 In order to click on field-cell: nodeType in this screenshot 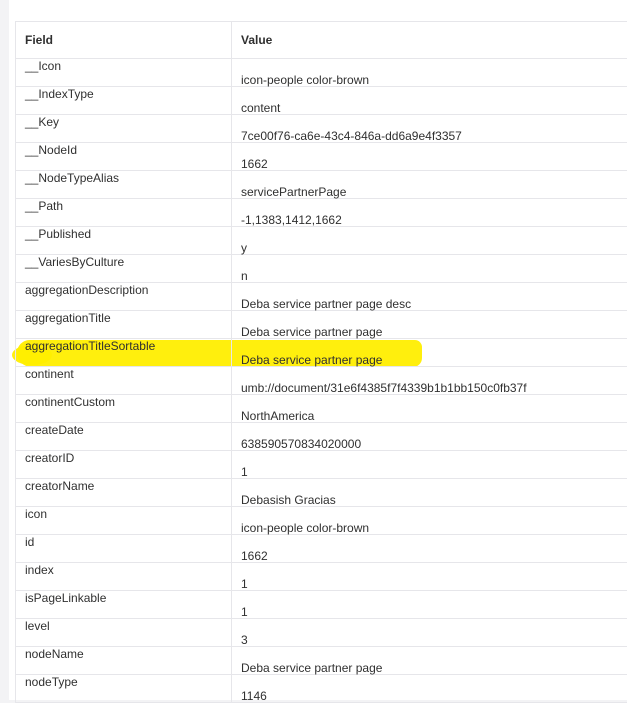, I will do `click(51, 682)`.